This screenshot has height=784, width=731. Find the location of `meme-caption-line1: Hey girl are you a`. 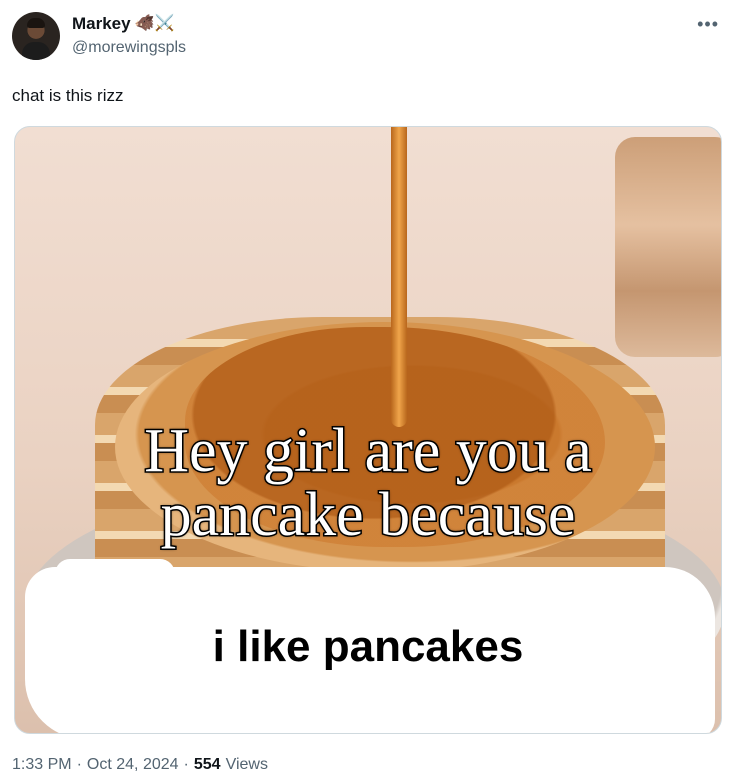

meme-caption-line1: Hey girl are you a is located at coordinates (368, 451).